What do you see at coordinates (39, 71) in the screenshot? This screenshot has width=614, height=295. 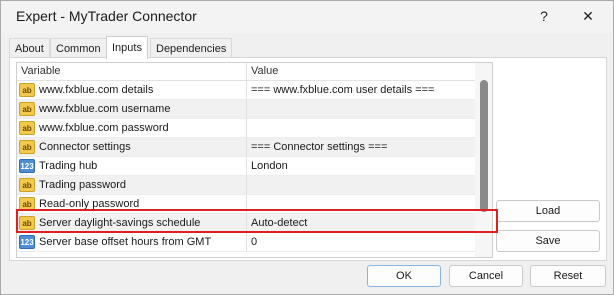 I see `column-header-variable: Variable` at bounding box center [39, 71].